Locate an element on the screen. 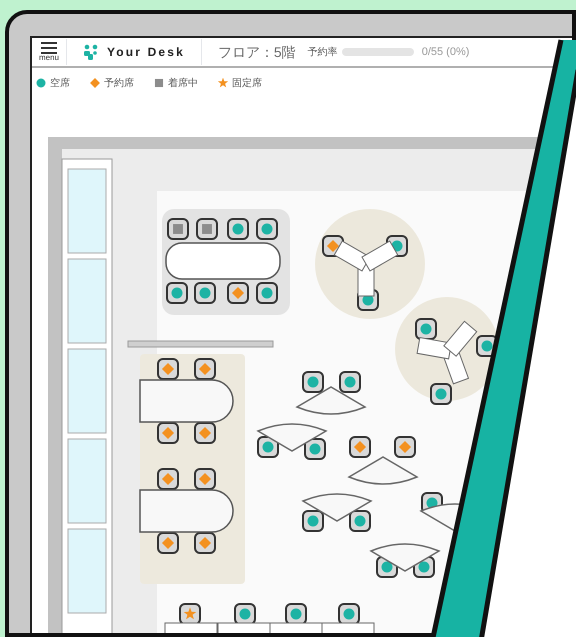 Image resolution: width=576 pixels, height=637 pixels. floor-title: フロア：5階 is located at coordinates (257, 52).